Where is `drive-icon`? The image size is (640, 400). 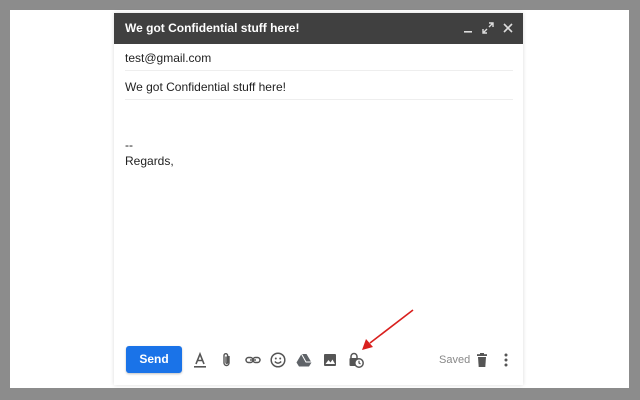
drive-icon is located at coordinates (304, 360).